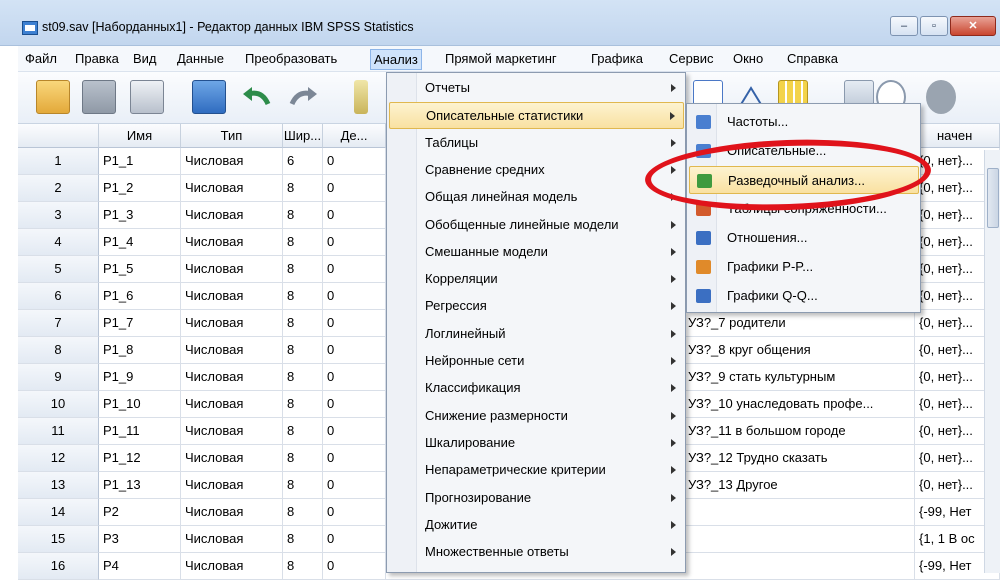 The width and height of the screenshot is (1000, 580). What do you see at coordinates (58, 269) in the screenshot?
I see `row-number: 5` at bounding box center [58, 269].